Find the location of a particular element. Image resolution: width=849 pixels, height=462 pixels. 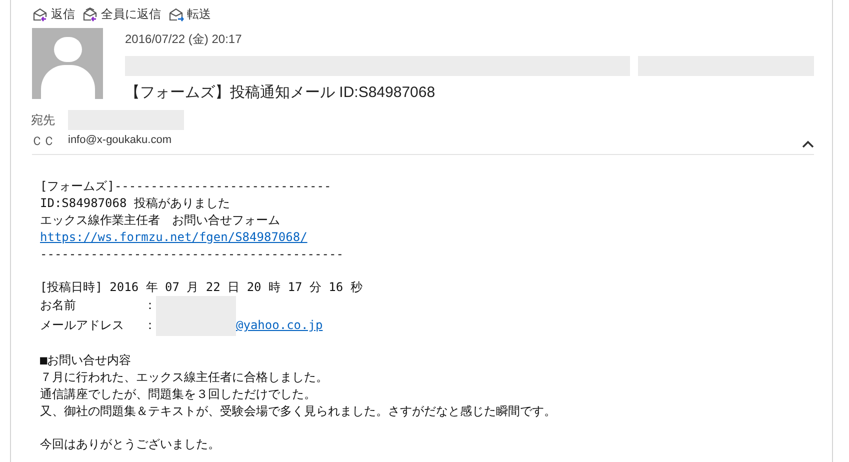

body-line: ------------------------------------------ is located at coordinates (192, 254).